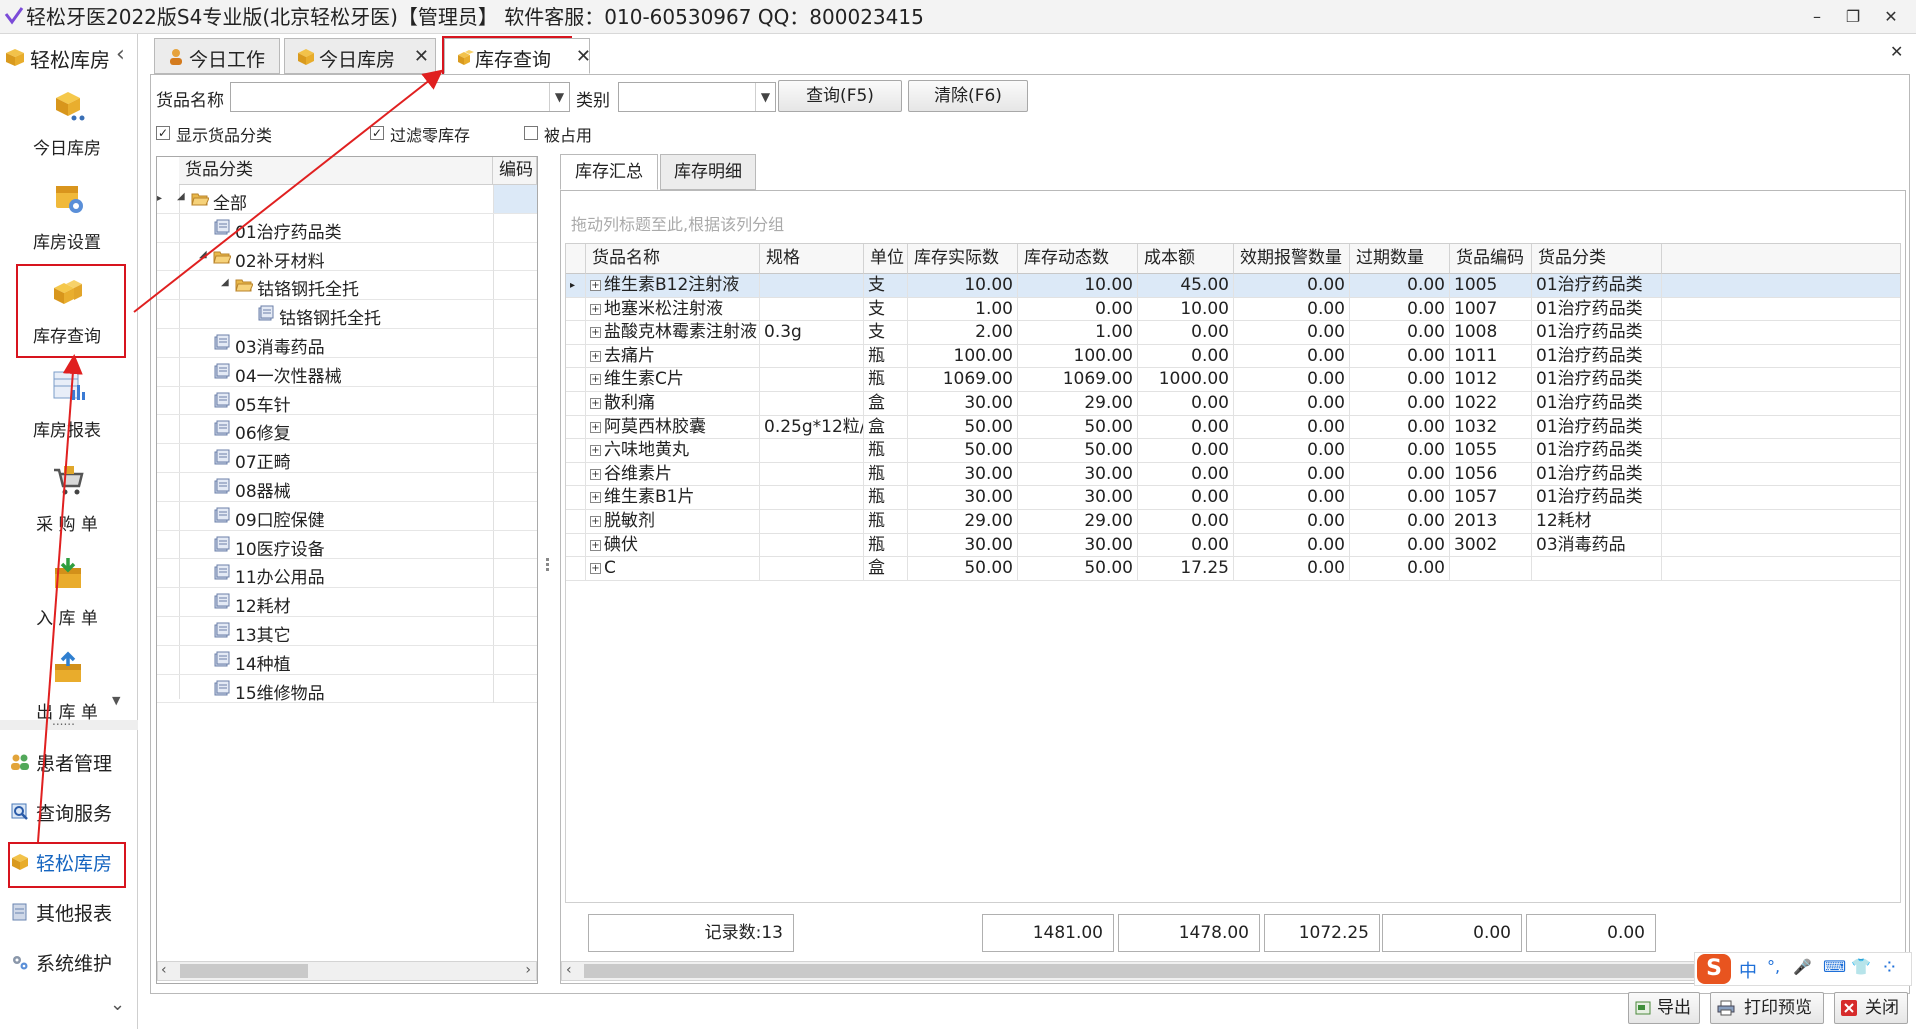 This screenshot has height=1029, width=1916. I want to click on grid-cell: 17.25, so click(1186, 569).